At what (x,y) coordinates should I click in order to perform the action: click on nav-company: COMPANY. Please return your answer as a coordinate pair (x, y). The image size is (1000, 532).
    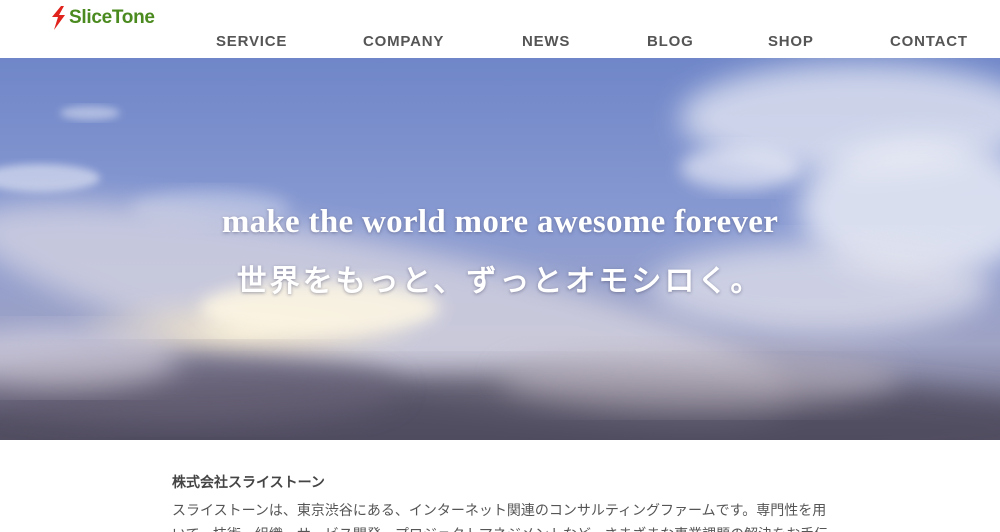
    Looking at the image, I should click on (403, 41).